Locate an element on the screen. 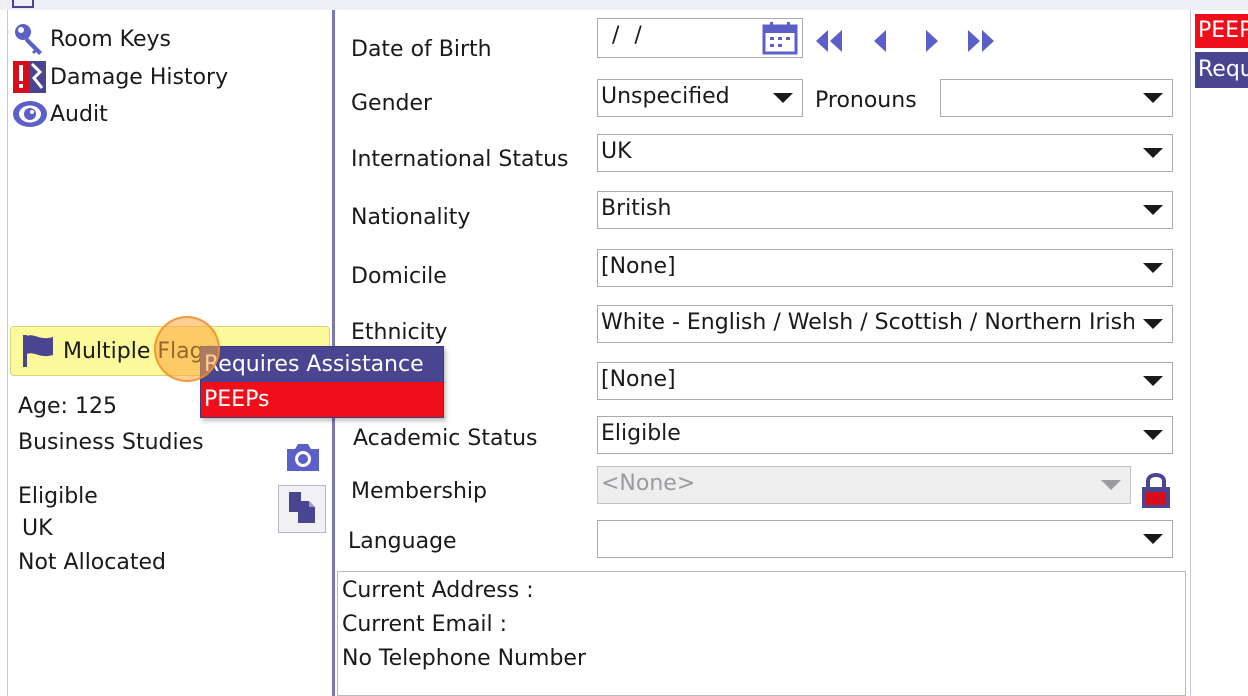  nationality-label: Nationality is located at coordinates (411, 217).